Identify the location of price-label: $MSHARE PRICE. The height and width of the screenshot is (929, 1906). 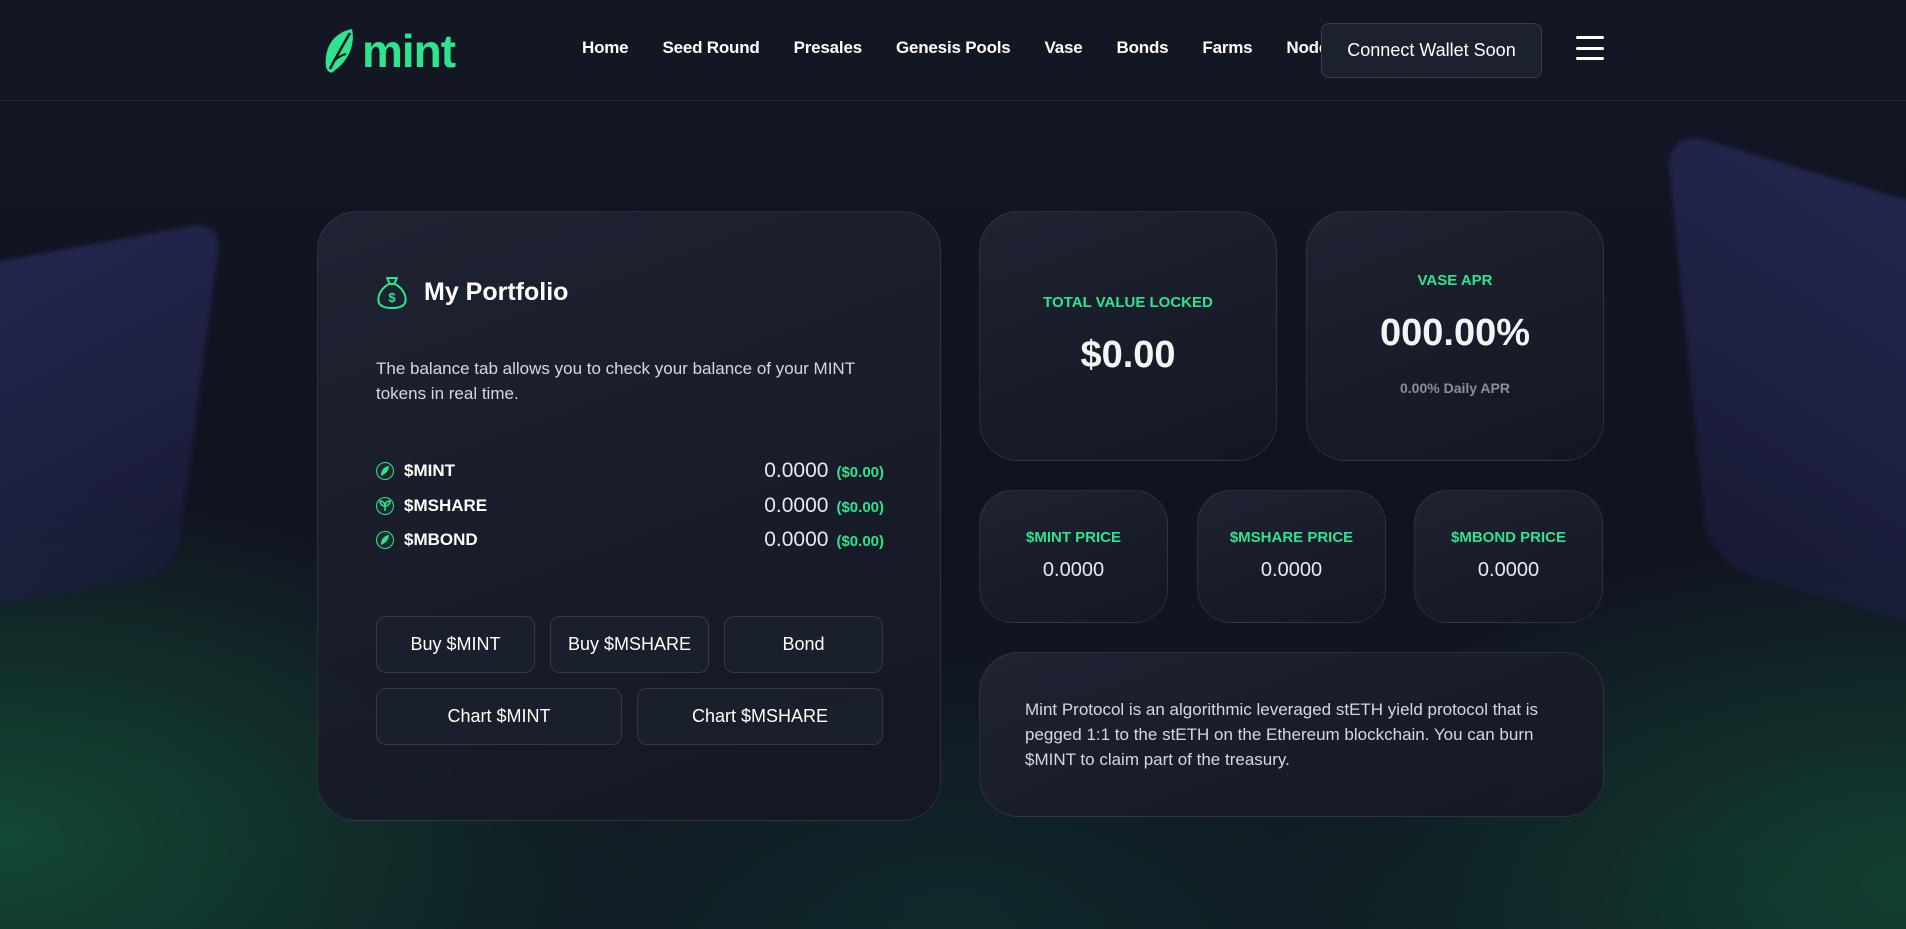
(1291, 537).